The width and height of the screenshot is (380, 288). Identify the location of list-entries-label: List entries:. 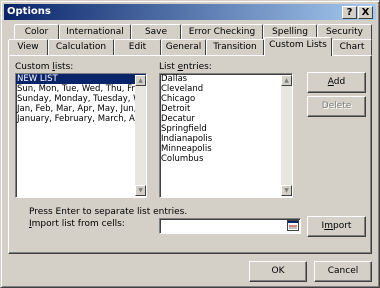
(185, 67).